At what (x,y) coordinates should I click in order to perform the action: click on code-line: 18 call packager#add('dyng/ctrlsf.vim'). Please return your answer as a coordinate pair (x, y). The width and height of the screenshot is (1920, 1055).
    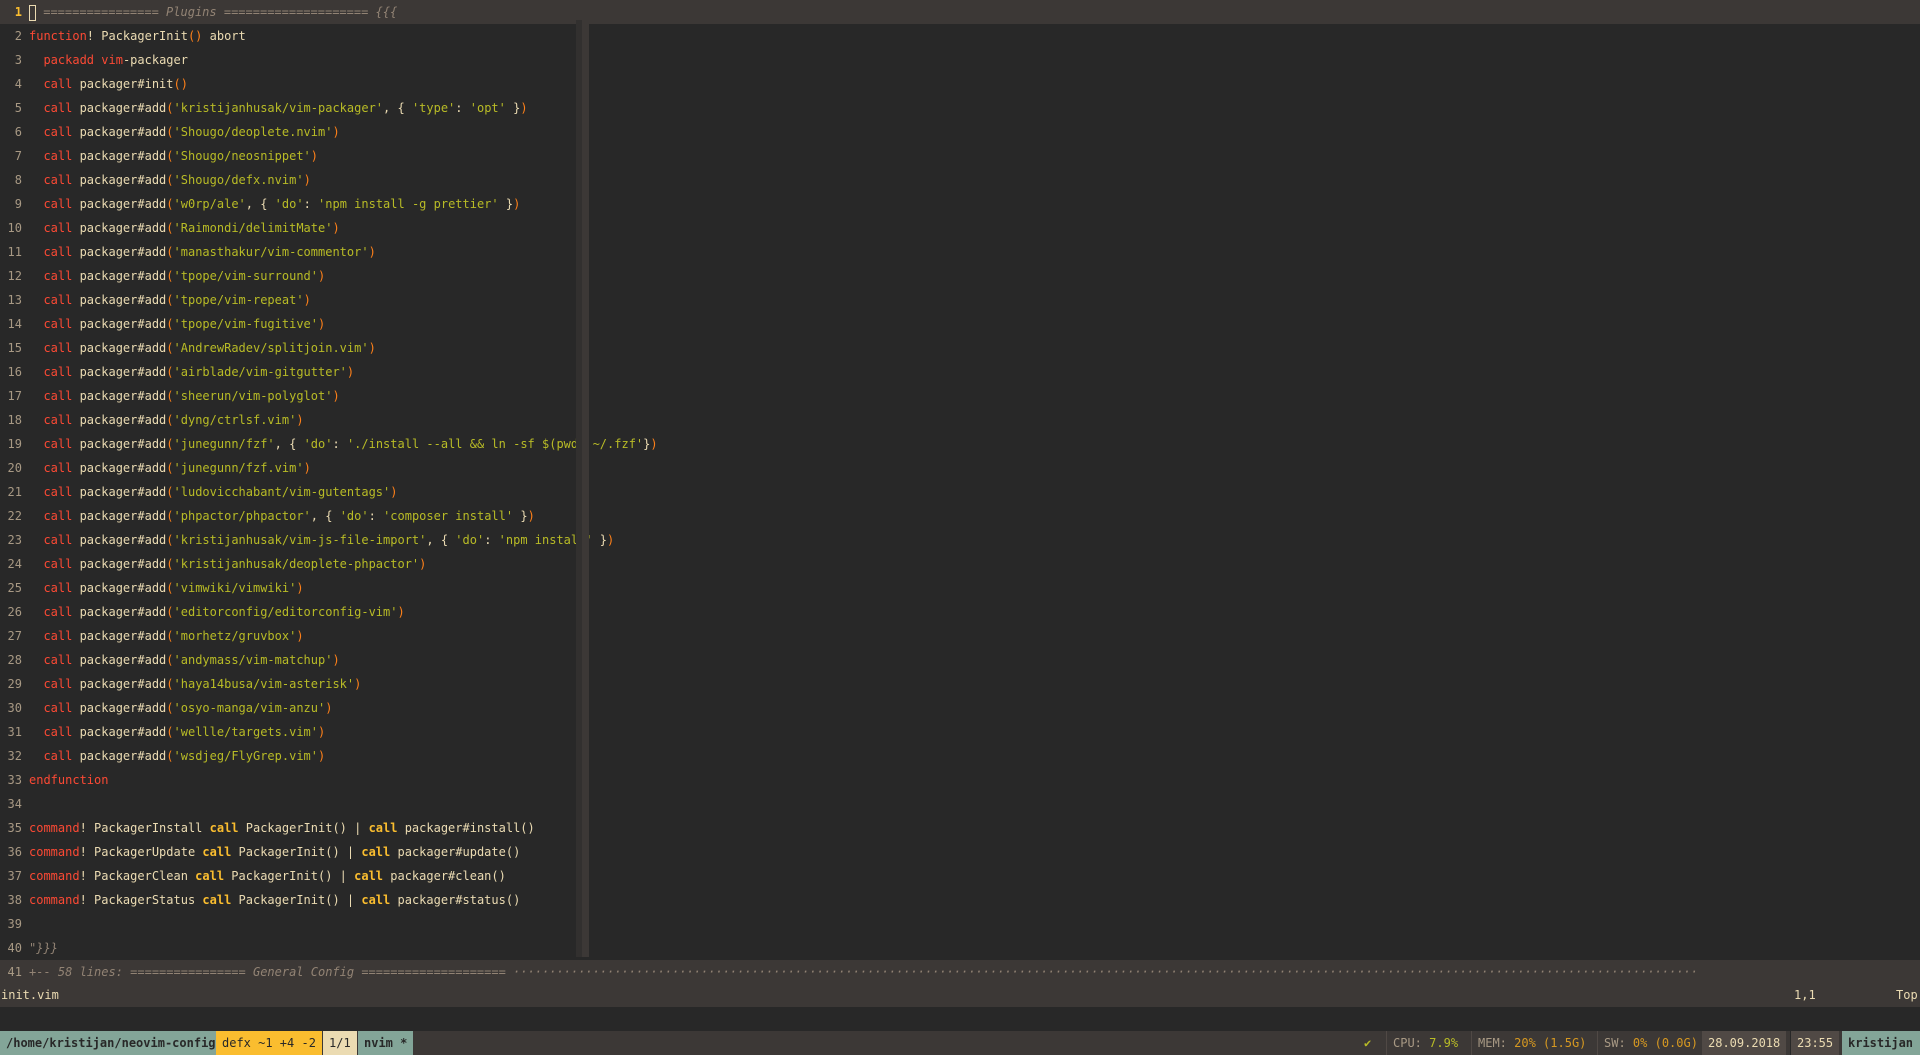
    Looking at the image, I should click on (960, 420).